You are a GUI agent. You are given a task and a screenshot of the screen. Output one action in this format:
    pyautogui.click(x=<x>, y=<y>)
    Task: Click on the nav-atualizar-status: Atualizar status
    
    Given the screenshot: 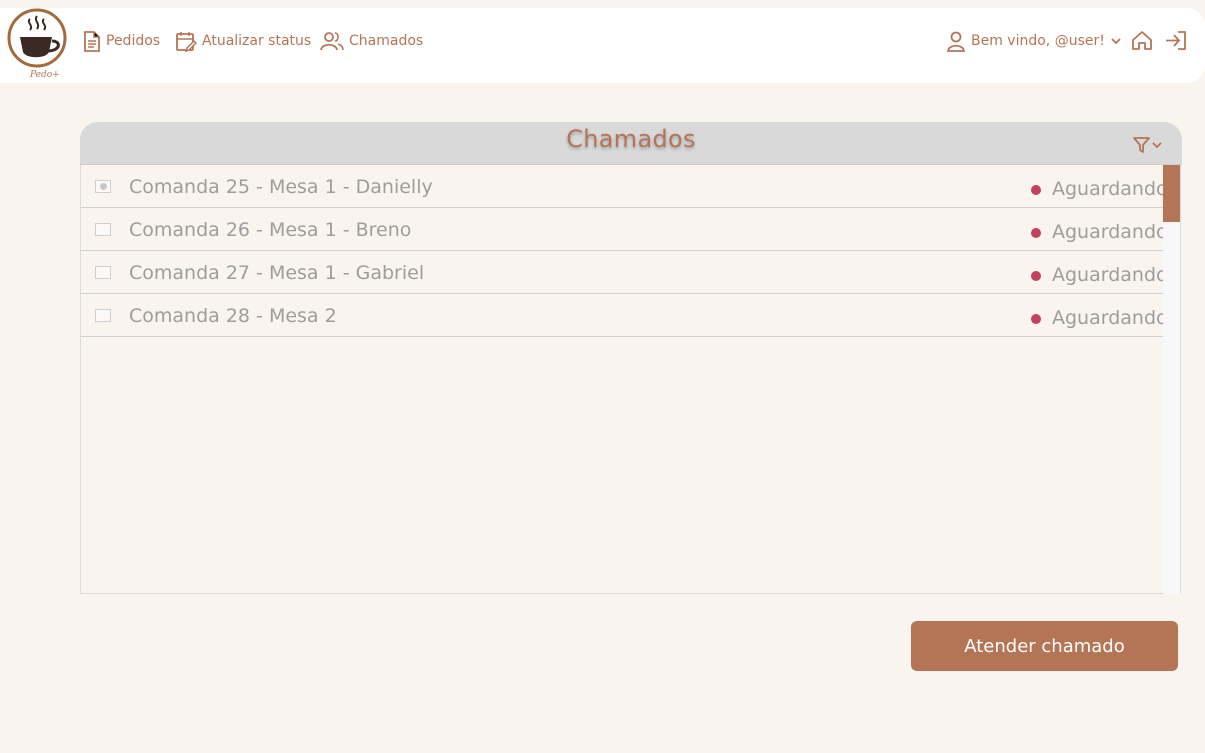 What is the action you would take?
    pyautogui.click(x=243, y=41)
    